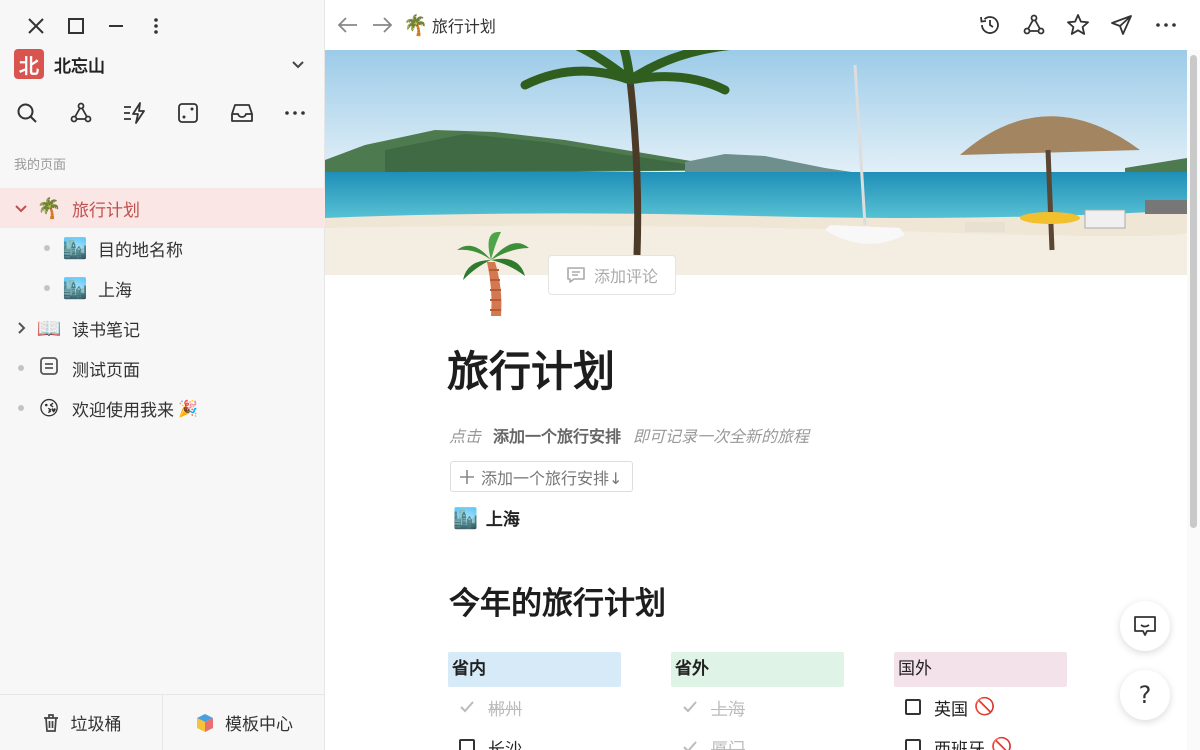 Image resolution: width=1200 pixels, height=750 pixels. I want to click on tree-item-label: 欢迎使用我来, so click(123, 410).